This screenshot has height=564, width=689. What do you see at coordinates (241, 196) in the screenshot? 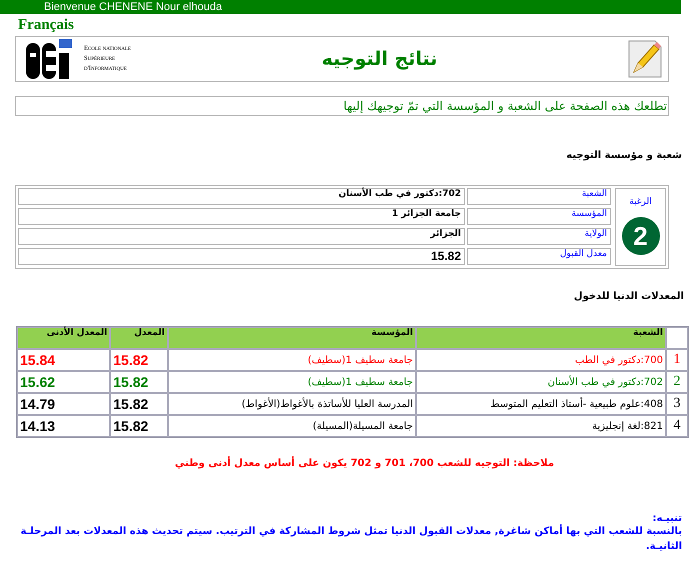
I see `field-value: 702:دكتور في طب الأسنان` at bounding box center [241, 196].